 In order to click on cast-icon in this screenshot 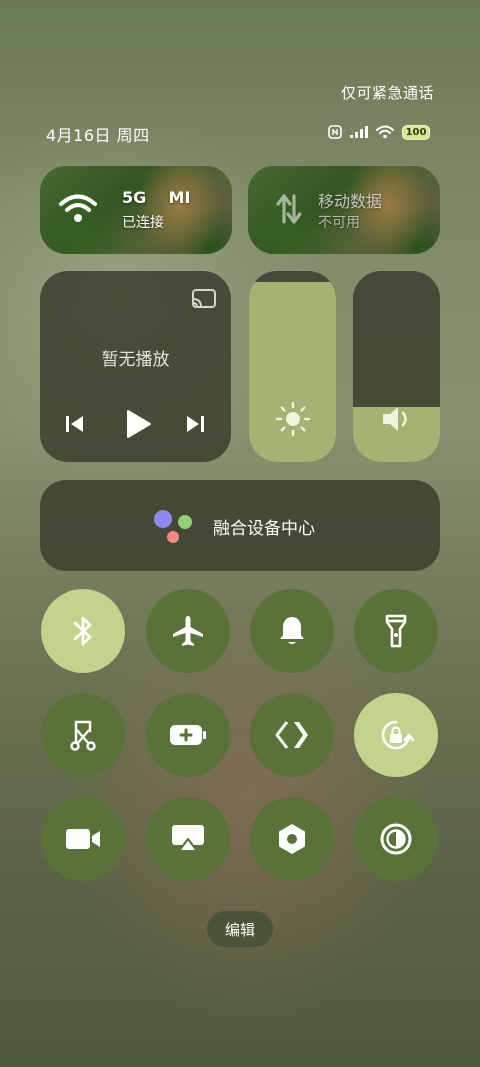, I will do `click(204, 299)`.